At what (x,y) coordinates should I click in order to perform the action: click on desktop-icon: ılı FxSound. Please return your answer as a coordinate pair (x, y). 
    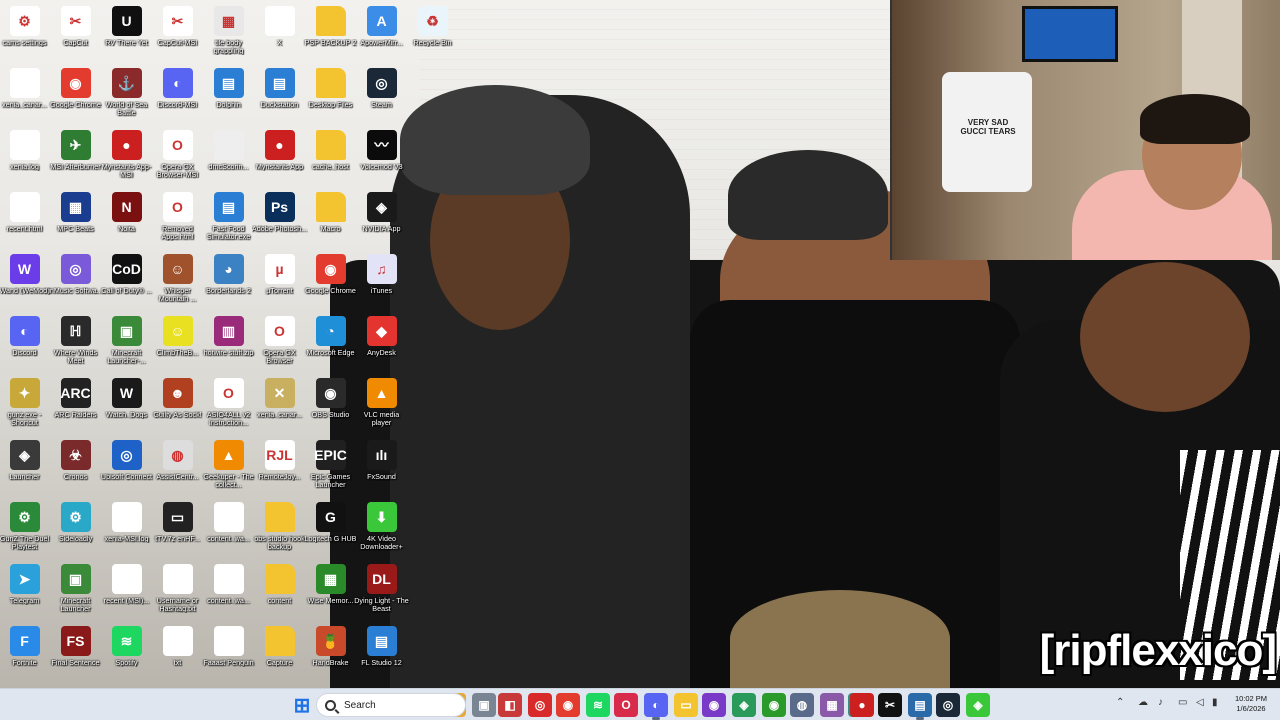
    Looking at the image, I should click on (381, 466).